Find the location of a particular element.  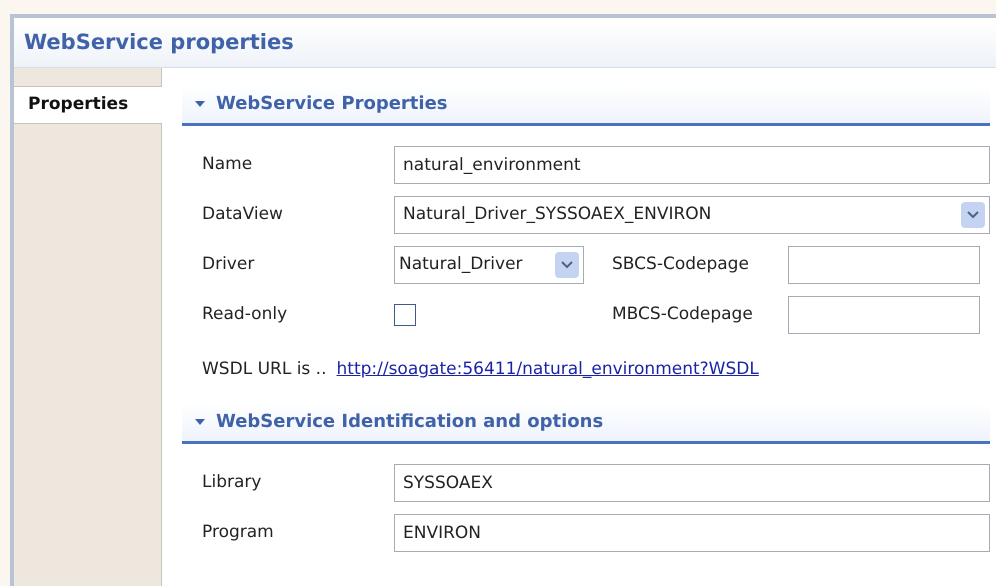

window-title: WebService properties is located at coordinates (159, 42).